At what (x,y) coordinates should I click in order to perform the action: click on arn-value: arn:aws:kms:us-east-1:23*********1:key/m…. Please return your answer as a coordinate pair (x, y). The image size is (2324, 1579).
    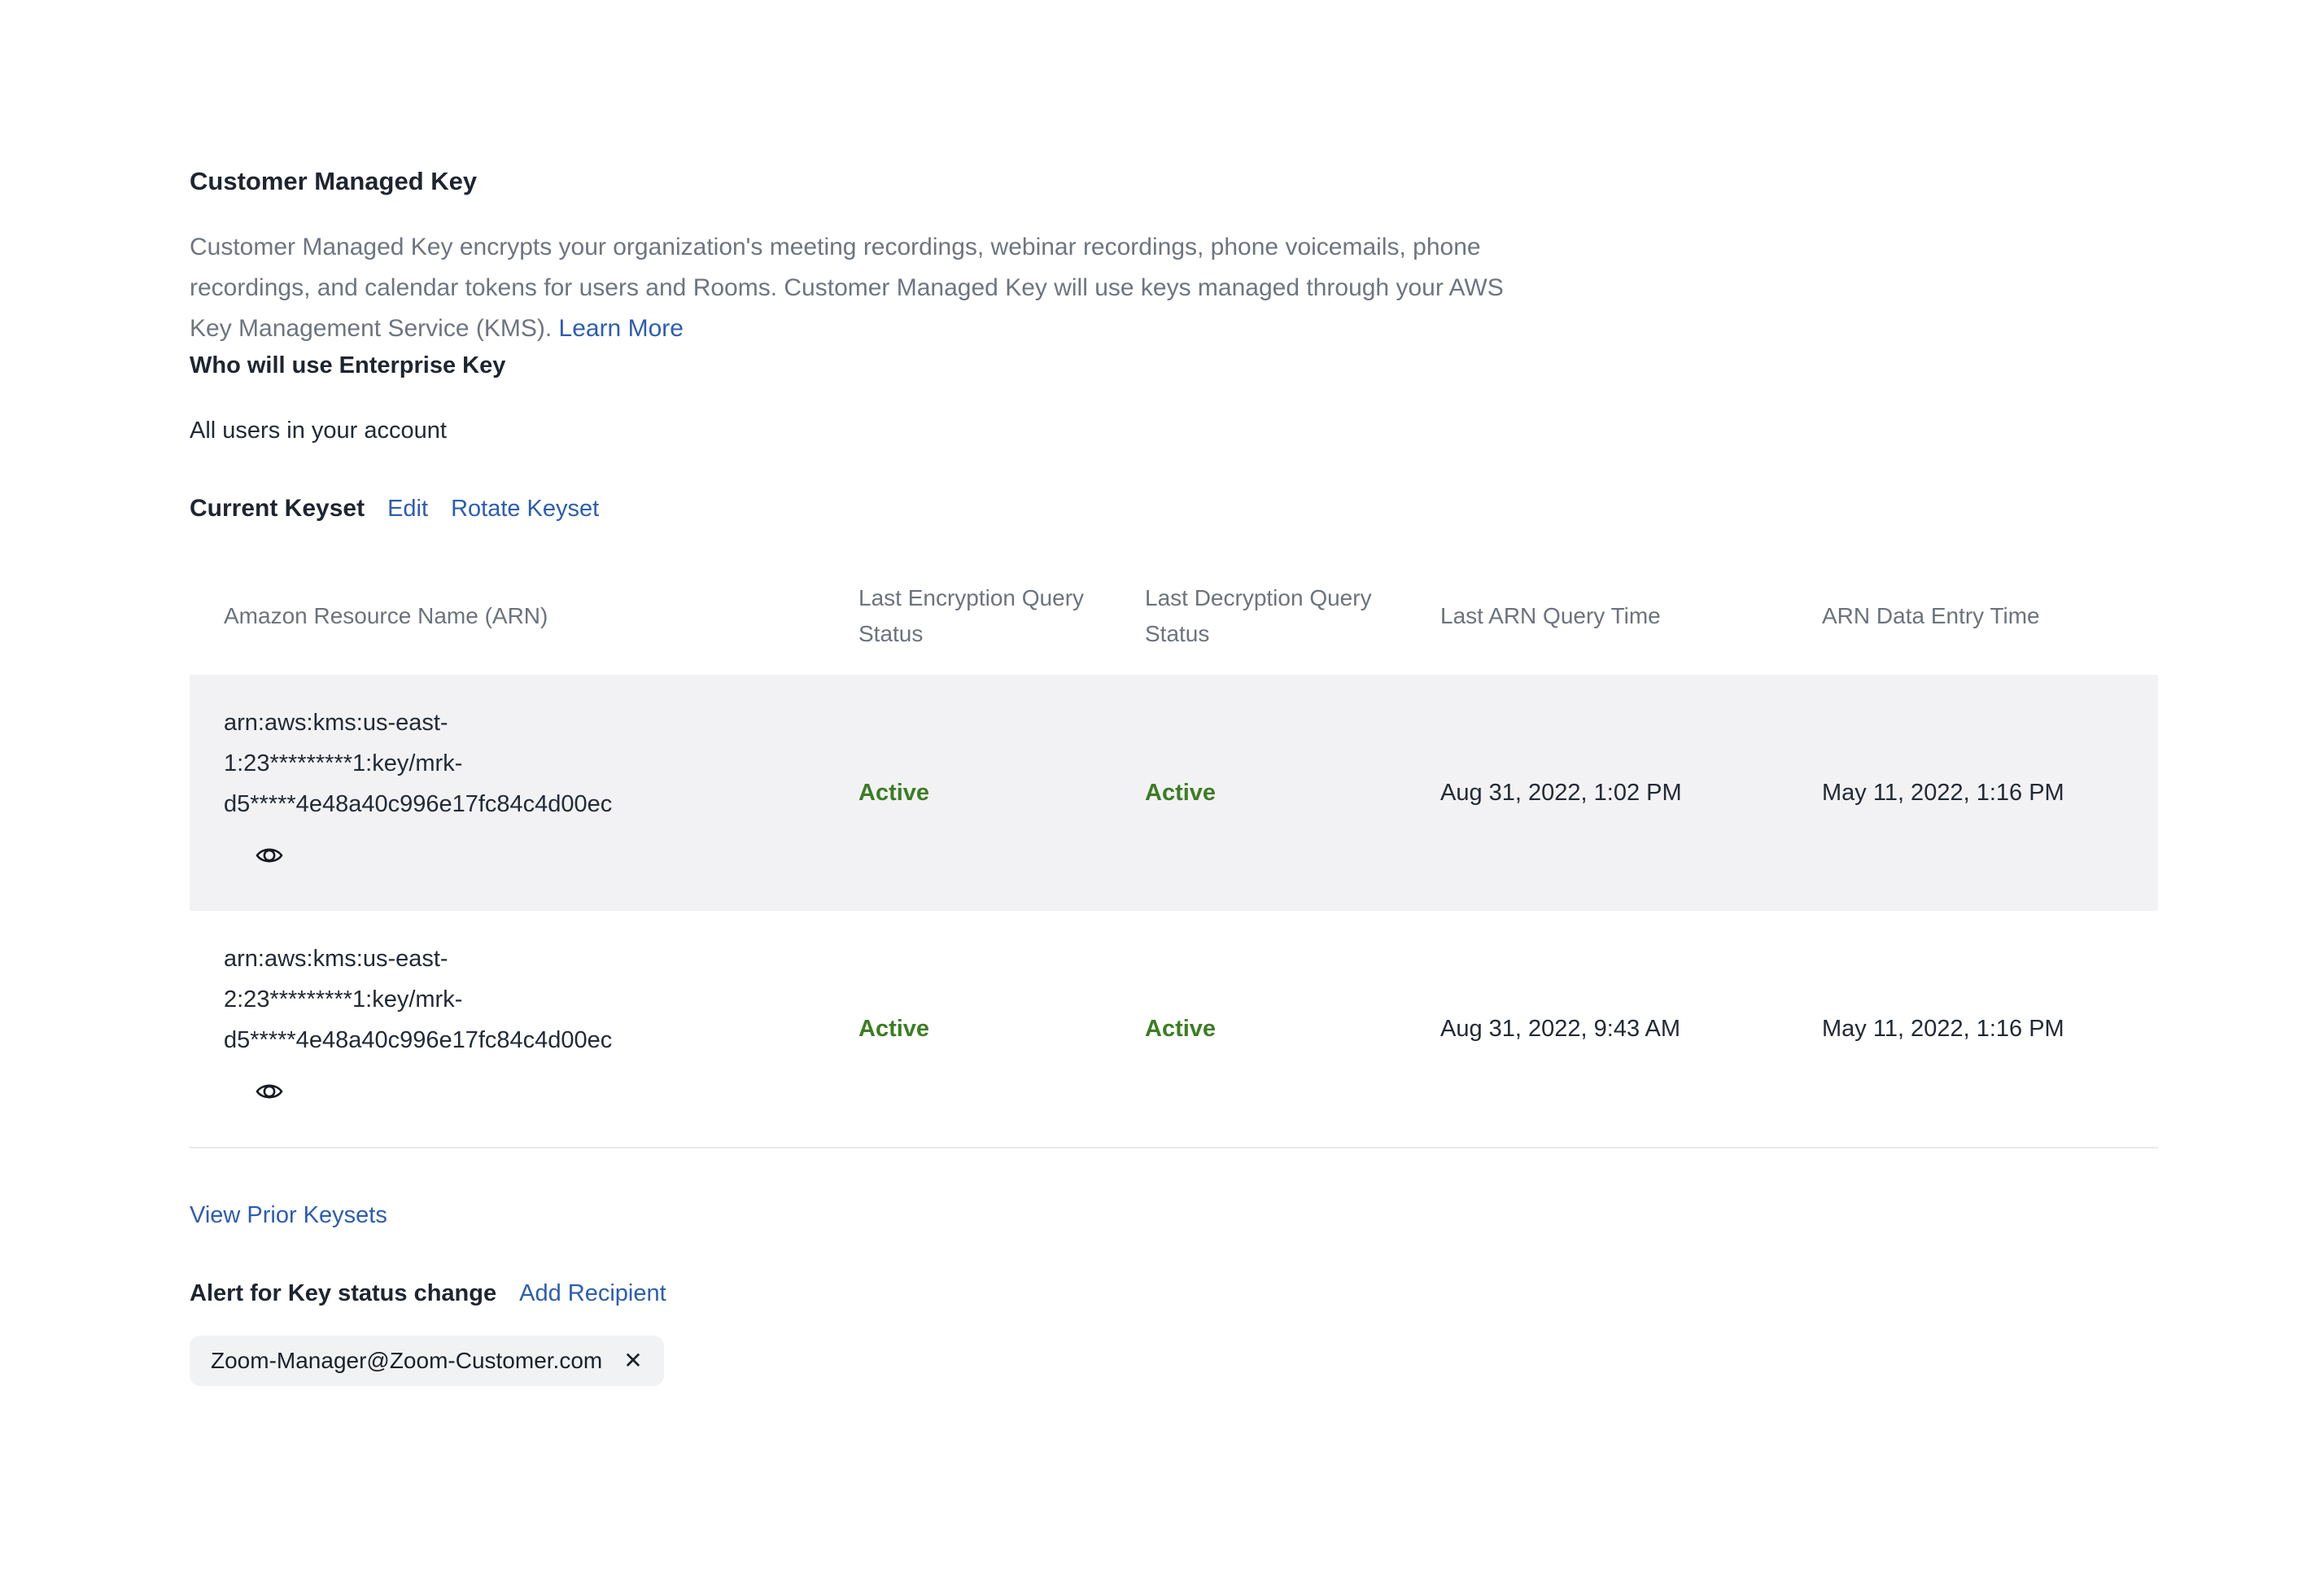
    Looking at the image, I should click on (418, 763).